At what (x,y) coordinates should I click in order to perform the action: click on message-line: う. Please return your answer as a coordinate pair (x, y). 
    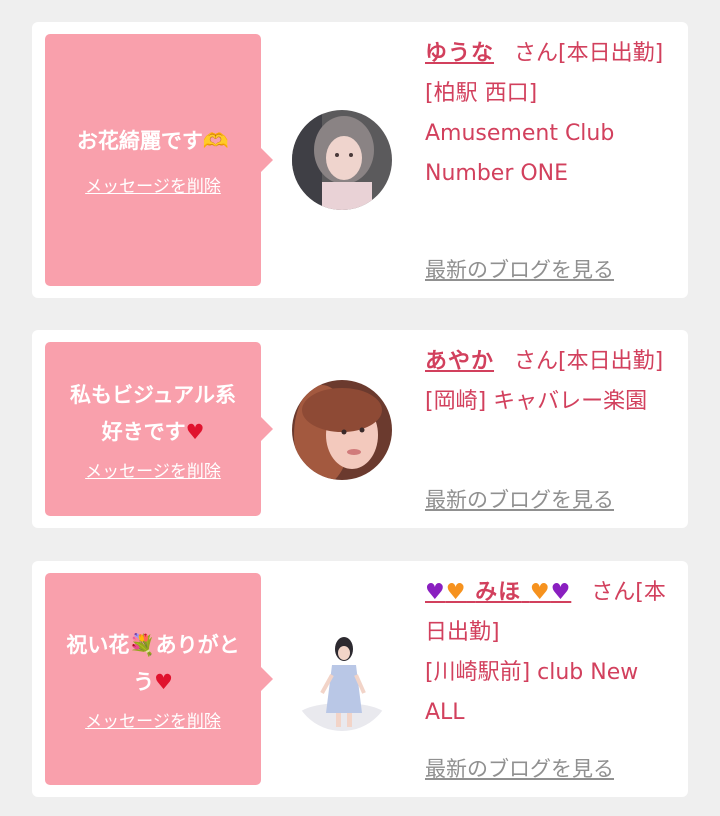
    Looking at the image, I should click on (144, 681).